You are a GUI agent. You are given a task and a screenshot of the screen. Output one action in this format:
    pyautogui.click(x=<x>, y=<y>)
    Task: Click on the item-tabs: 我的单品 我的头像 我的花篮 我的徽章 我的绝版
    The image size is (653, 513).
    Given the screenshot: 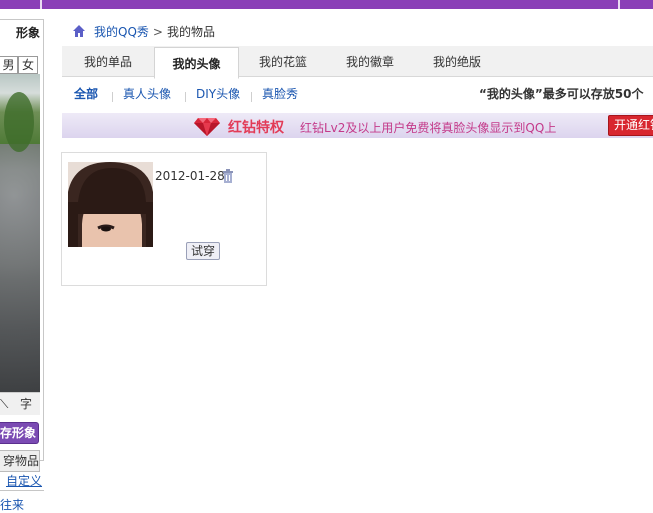 What is the action you would take?
    pyautogui.click(x=357, y=62)
    